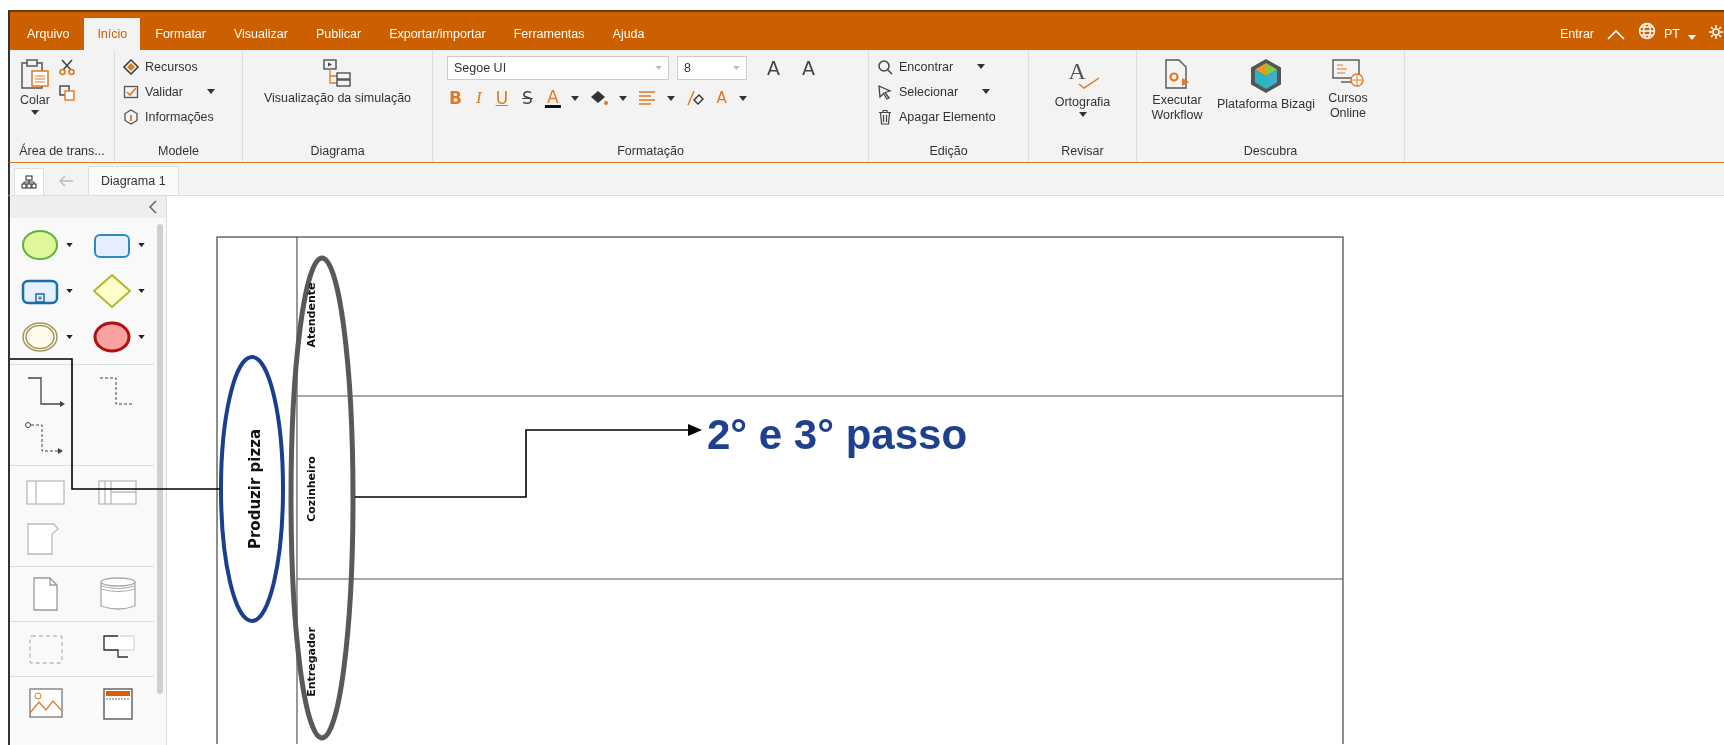  Describe the element at coordinates (628, 34) in the screenshot. I see `menu-tab: Ajuda` at that location.